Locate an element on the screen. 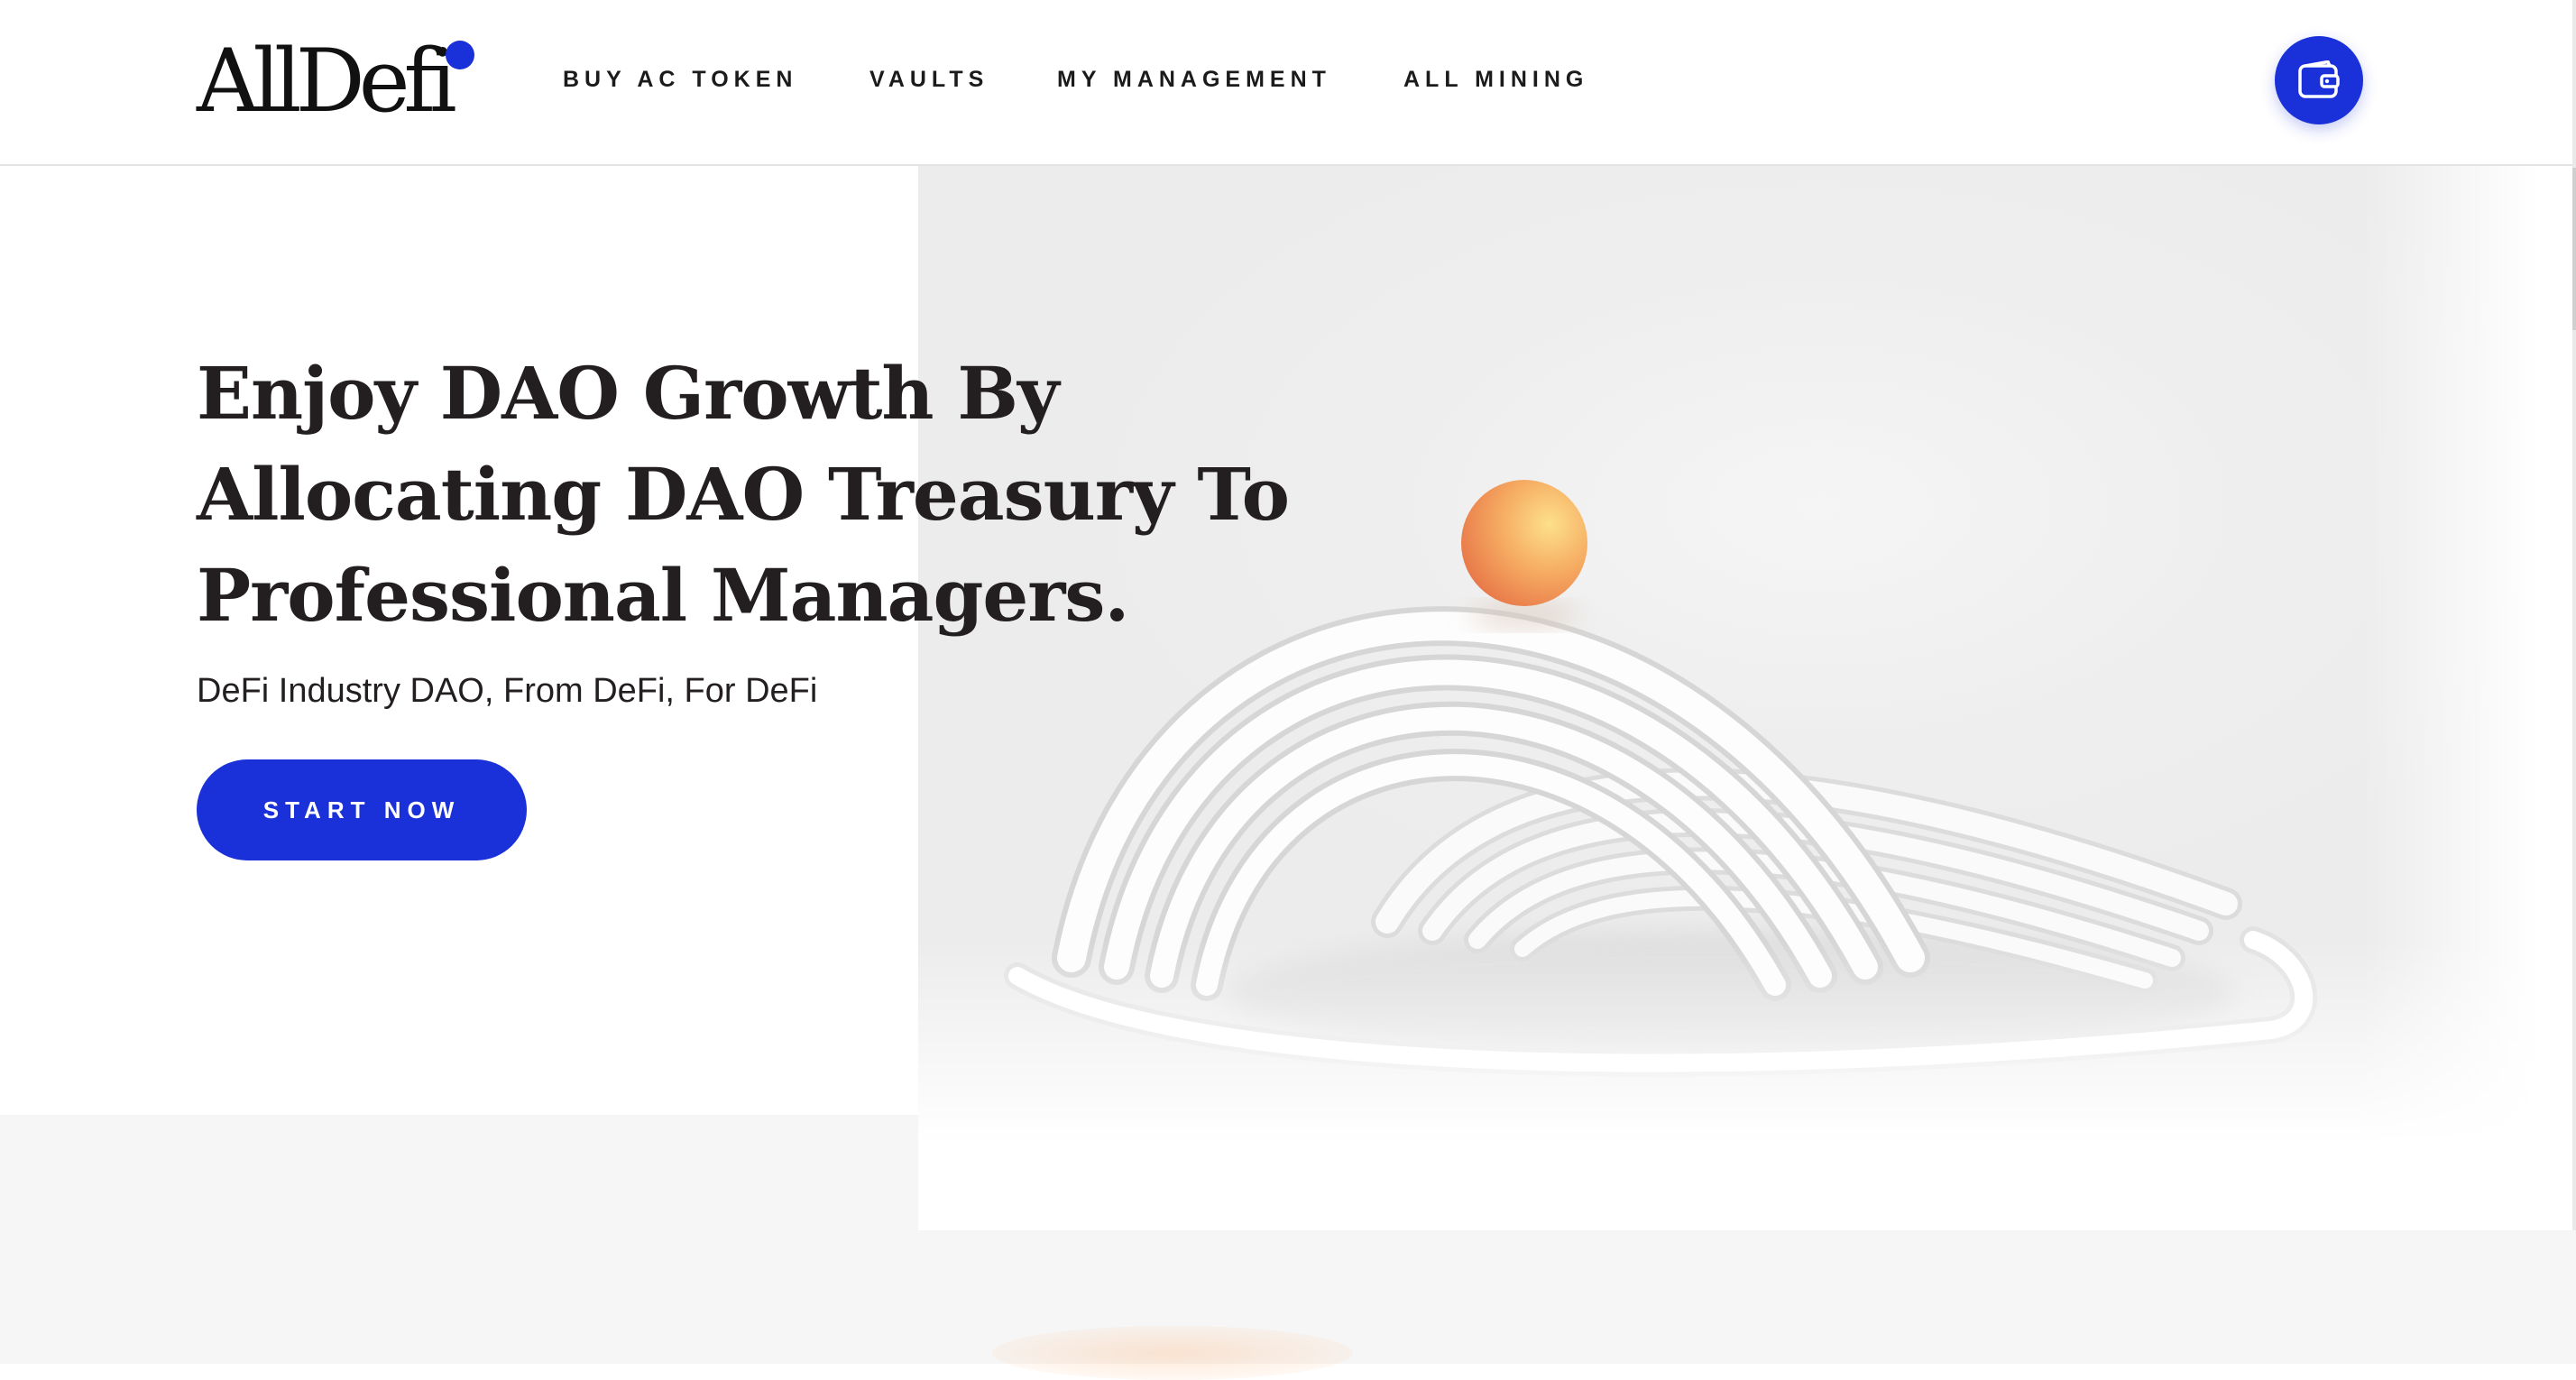  wallet-icon is located at coordinates (2319, 79).